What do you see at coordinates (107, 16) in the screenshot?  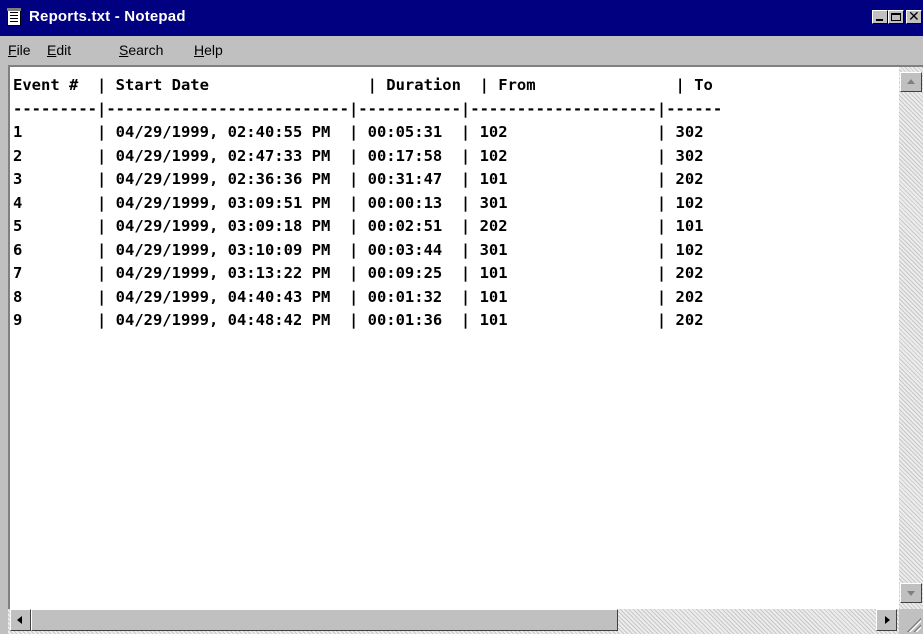 I see `window-title: Reports.txt - Notepad` at bounding box center [107, 16].